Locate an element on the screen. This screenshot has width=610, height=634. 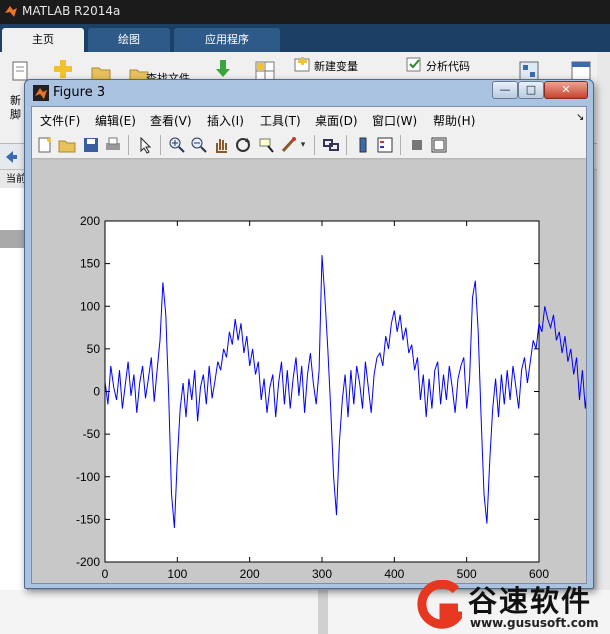
print-icon is located at coordinates (113, 145).